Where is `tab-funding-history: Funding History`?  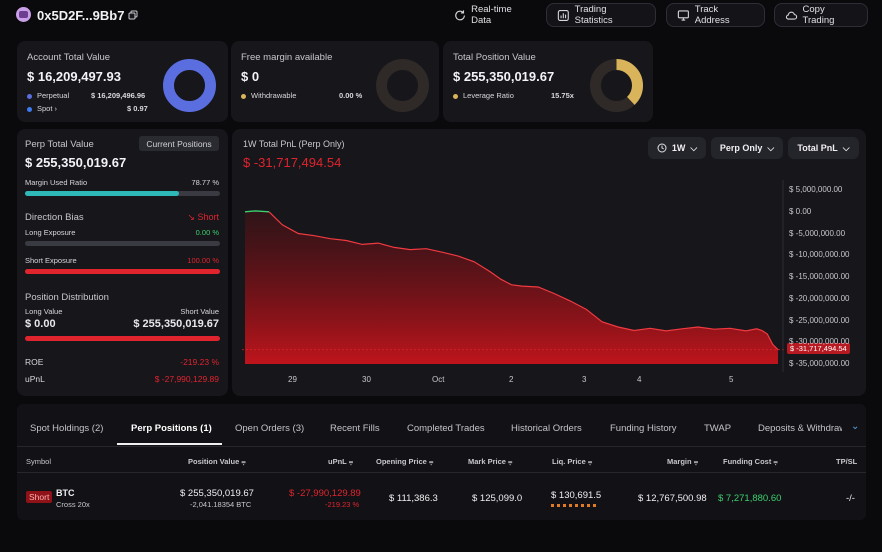
tab-funding-history: Funding History is located at coordinates (643, 428).